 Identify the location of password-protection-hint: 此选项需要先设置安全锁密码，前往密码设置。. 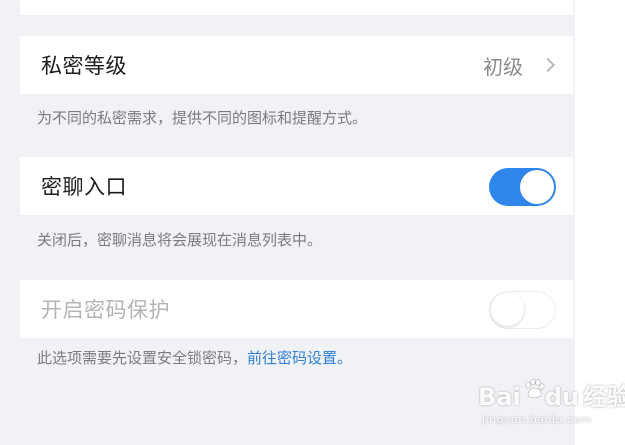
(194, 357).